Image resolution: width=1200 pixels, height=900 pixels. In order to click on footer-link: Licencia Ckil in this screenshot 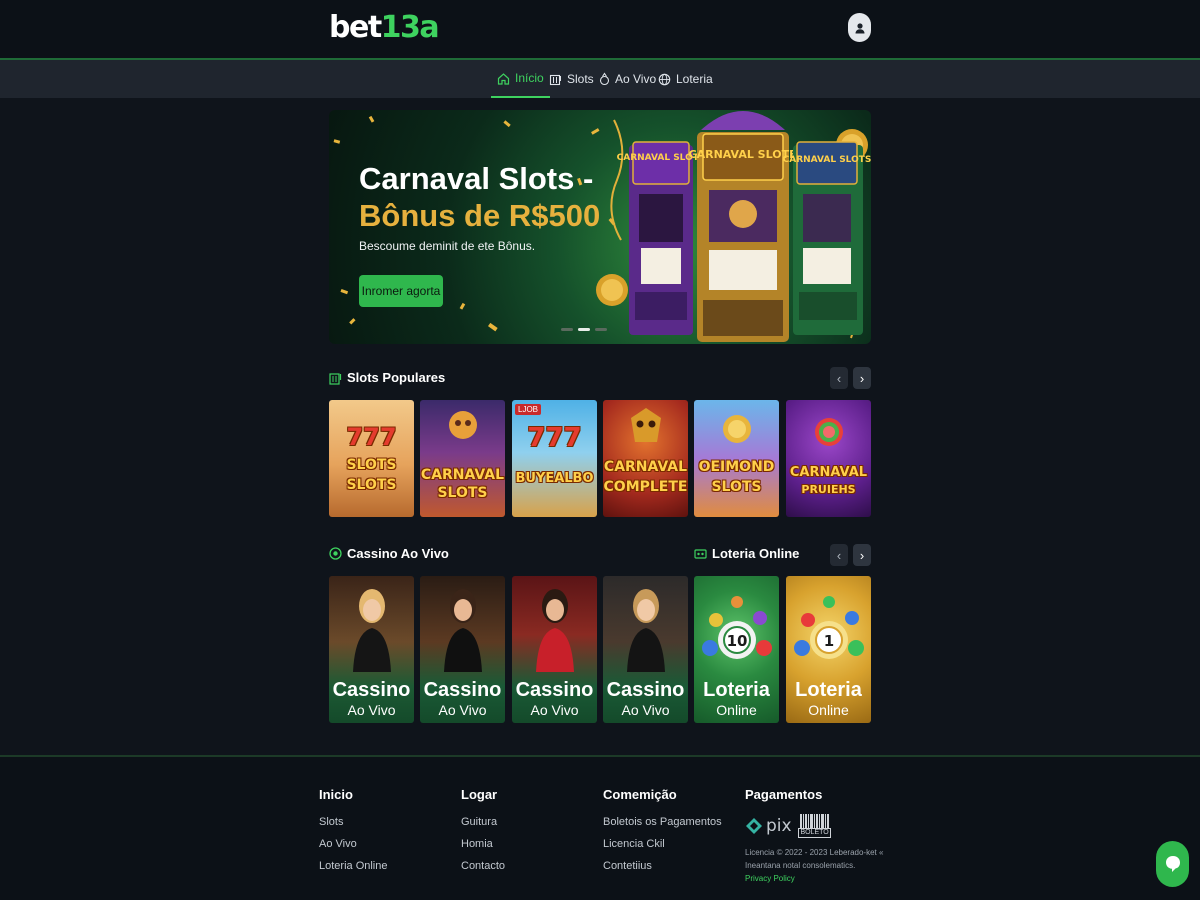, I will do `click(662, 844)`.